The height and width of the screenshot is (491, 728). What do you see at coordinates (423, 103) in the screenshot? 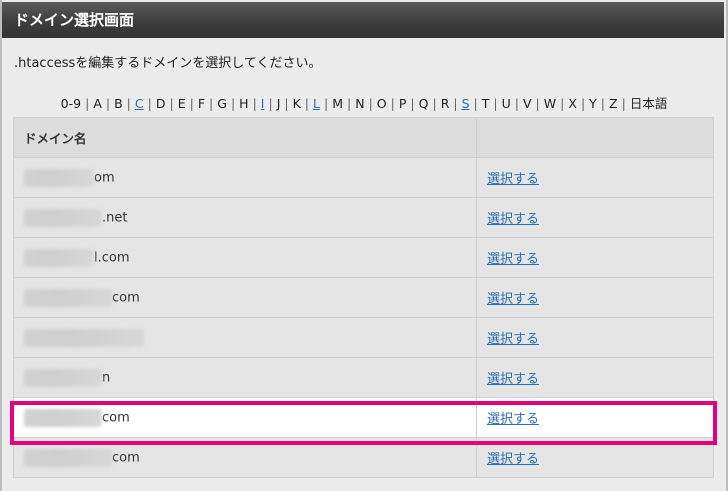
I see `letter-nav-q: Q` at bounding box center [423, 103].